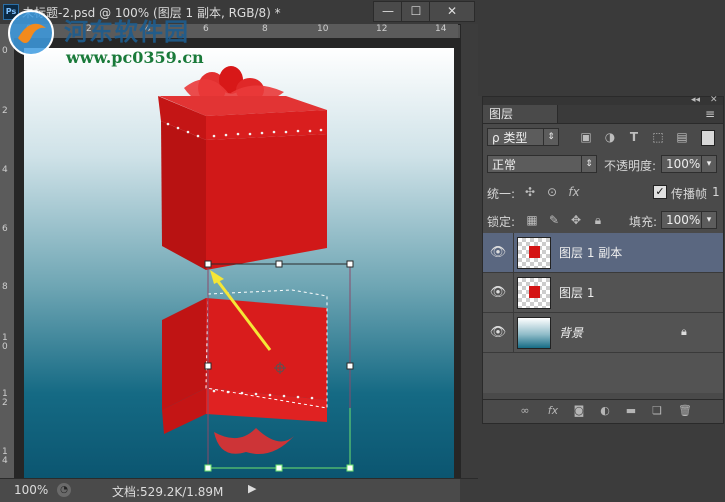 Image resolution: width=725 pixels, height=502 pixels. I want to click on tab-layers: 图层, so click(520, 114).